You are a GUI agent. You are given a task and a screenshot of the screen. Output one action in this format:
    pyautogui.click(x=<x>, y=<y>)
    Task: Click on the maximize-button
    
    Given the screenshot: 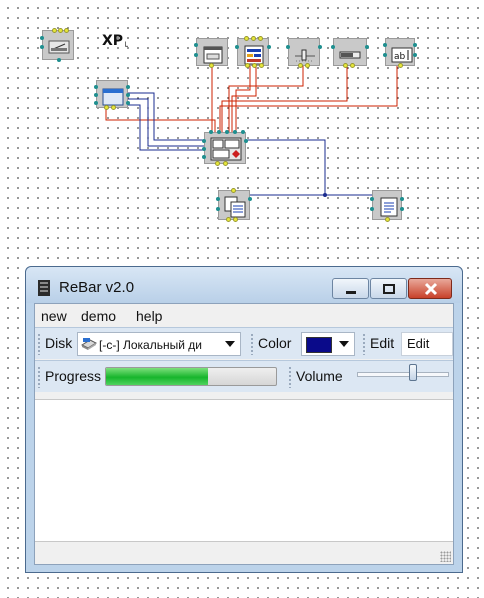 What is the action you would take?
    pyautogui.click(x=388, y=288)
    